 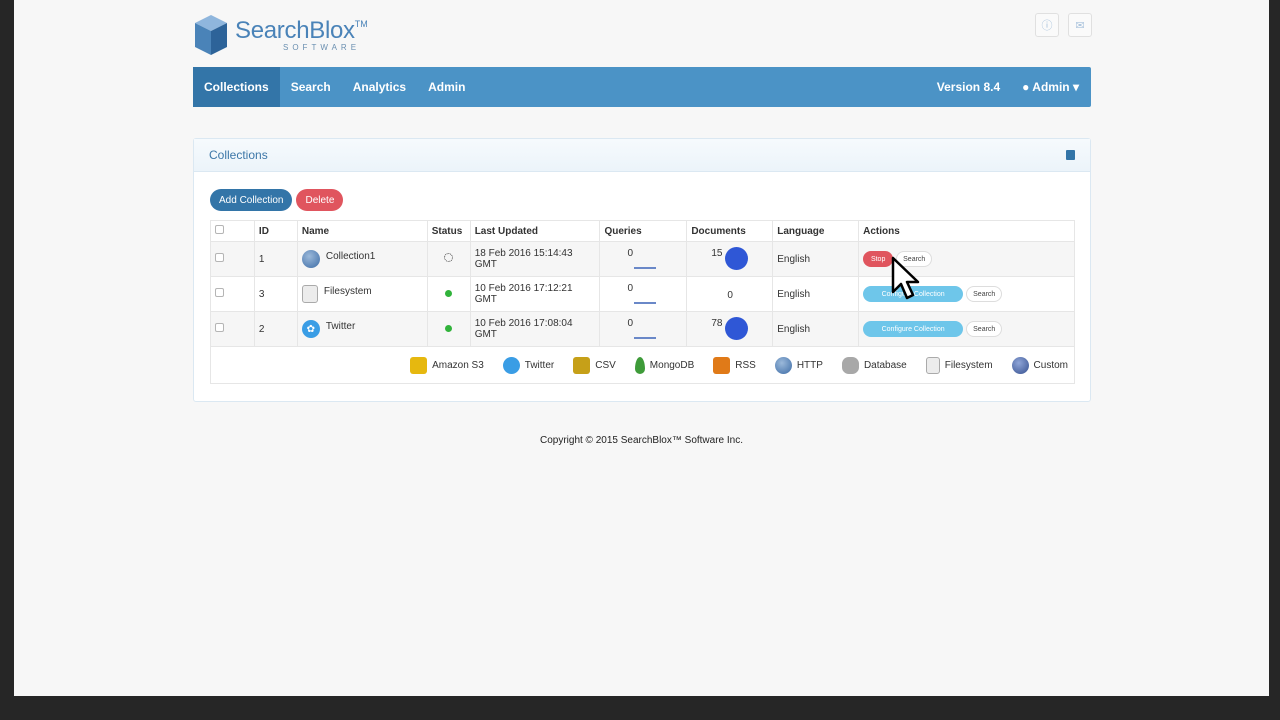 I want to click on source-mongodb: MongoDB, so click(x=664, y=365).